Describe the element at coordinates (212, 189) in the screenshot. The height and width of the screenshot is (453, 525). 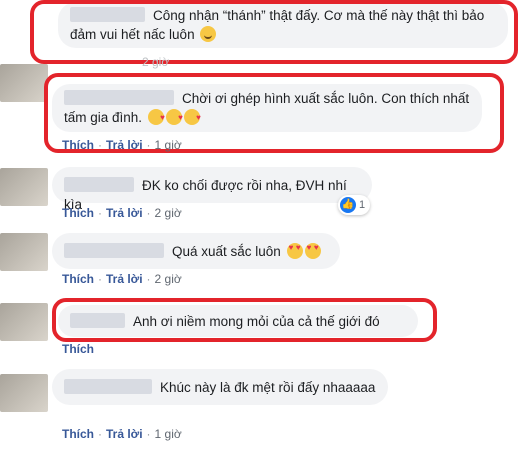
I see `comment-bubble-3: ĐK ko chối được rồi nha, ĐVH nhí kìa` at that location.